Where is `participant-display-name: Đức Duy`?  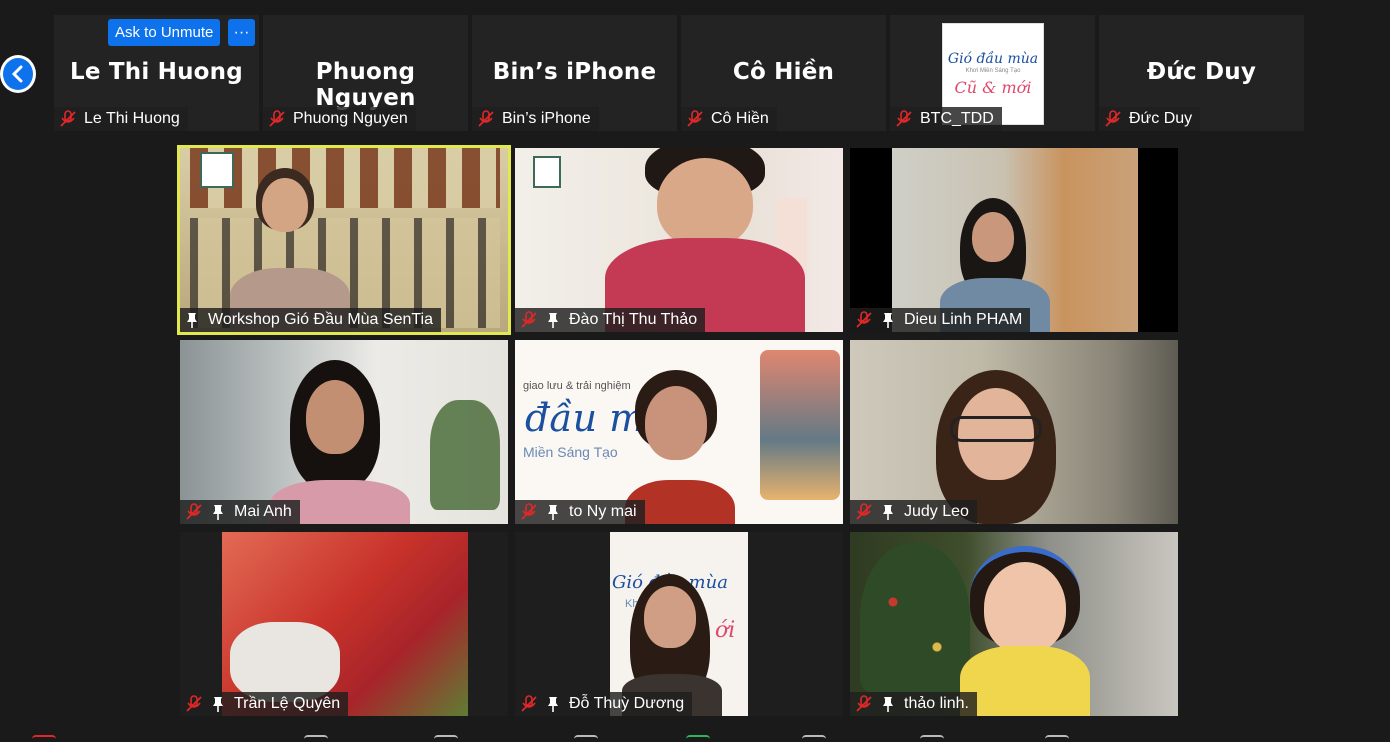
participant-display-name: Đức Duy is located at coordinates (1201, 72).